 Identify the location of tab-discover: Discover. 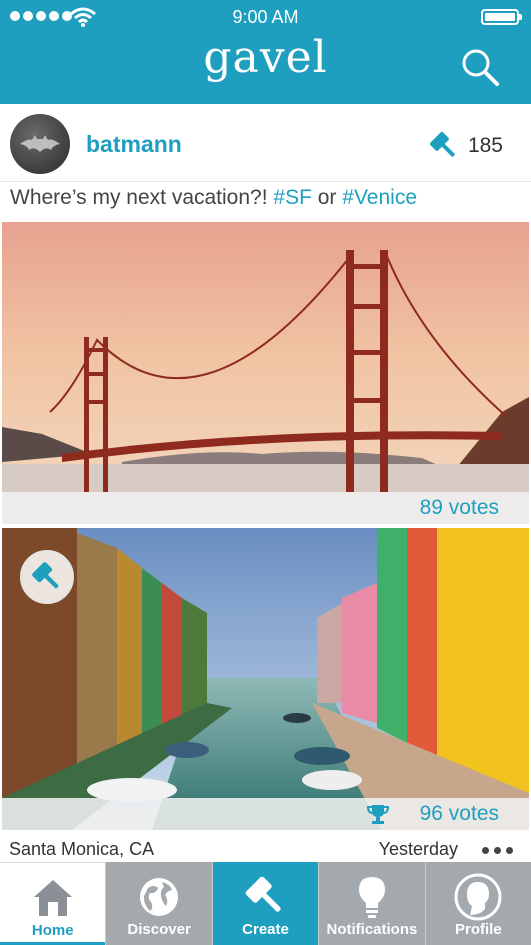
(158, 903).